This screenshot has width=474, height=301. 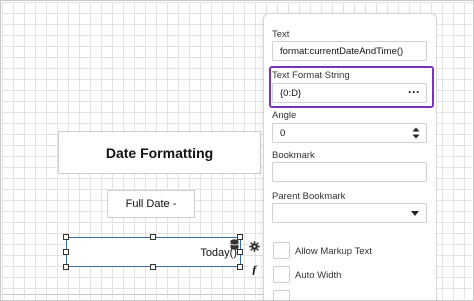 I want to click on angle-label: Angle, so click(x=284, y=115).